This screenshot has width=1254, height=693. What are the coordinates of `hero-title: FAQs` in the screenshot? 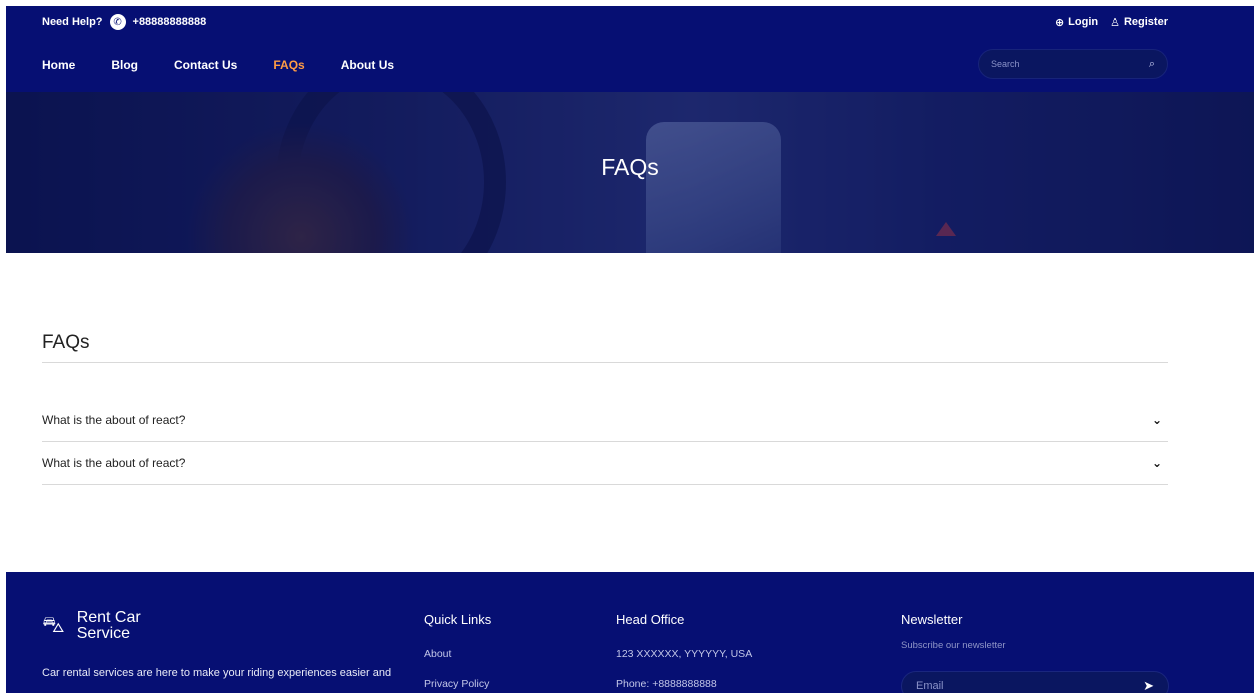 It's located at (630, 167).